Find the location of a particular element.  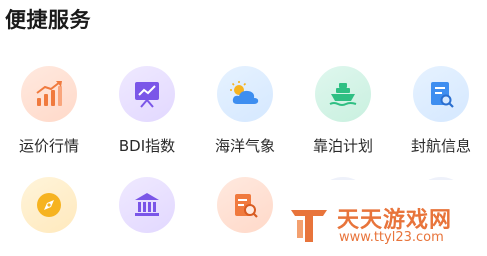

watermark-logo-icon is located at coordinates (309, 226).